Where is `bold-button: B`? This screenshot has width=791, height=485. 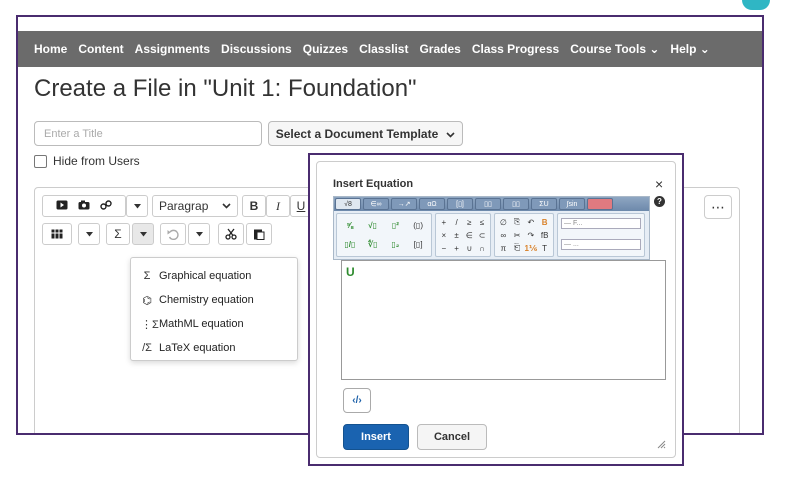 bold-button: B is located at coordinates (254, 206).